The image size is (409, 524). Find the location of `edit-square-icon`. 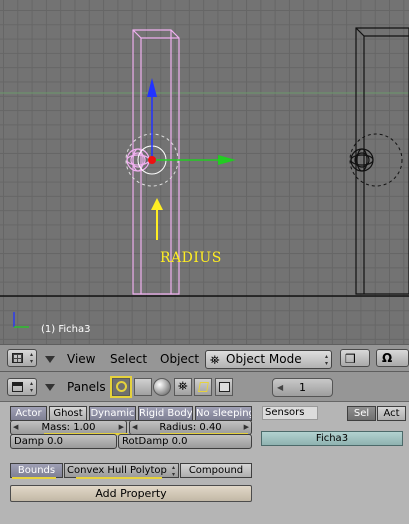

edit-square-icon is located at coordinates (203, 387).